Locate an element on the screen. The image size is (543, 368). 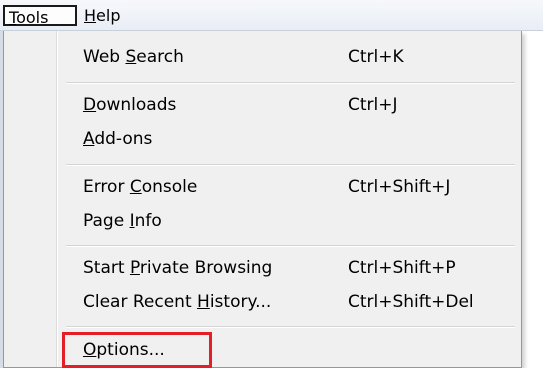
menu-item-label: Error Console is located at coordinates (140, 187).